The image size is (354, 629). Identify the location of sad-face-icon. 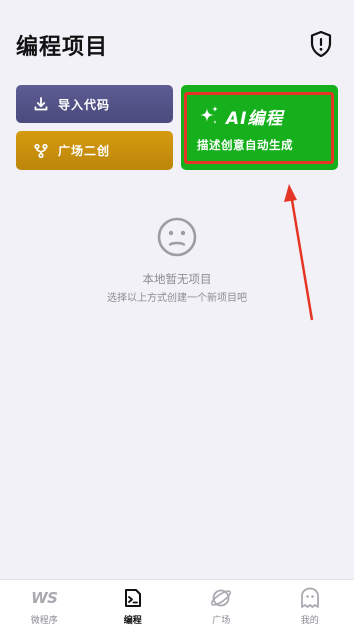
(177, 237).